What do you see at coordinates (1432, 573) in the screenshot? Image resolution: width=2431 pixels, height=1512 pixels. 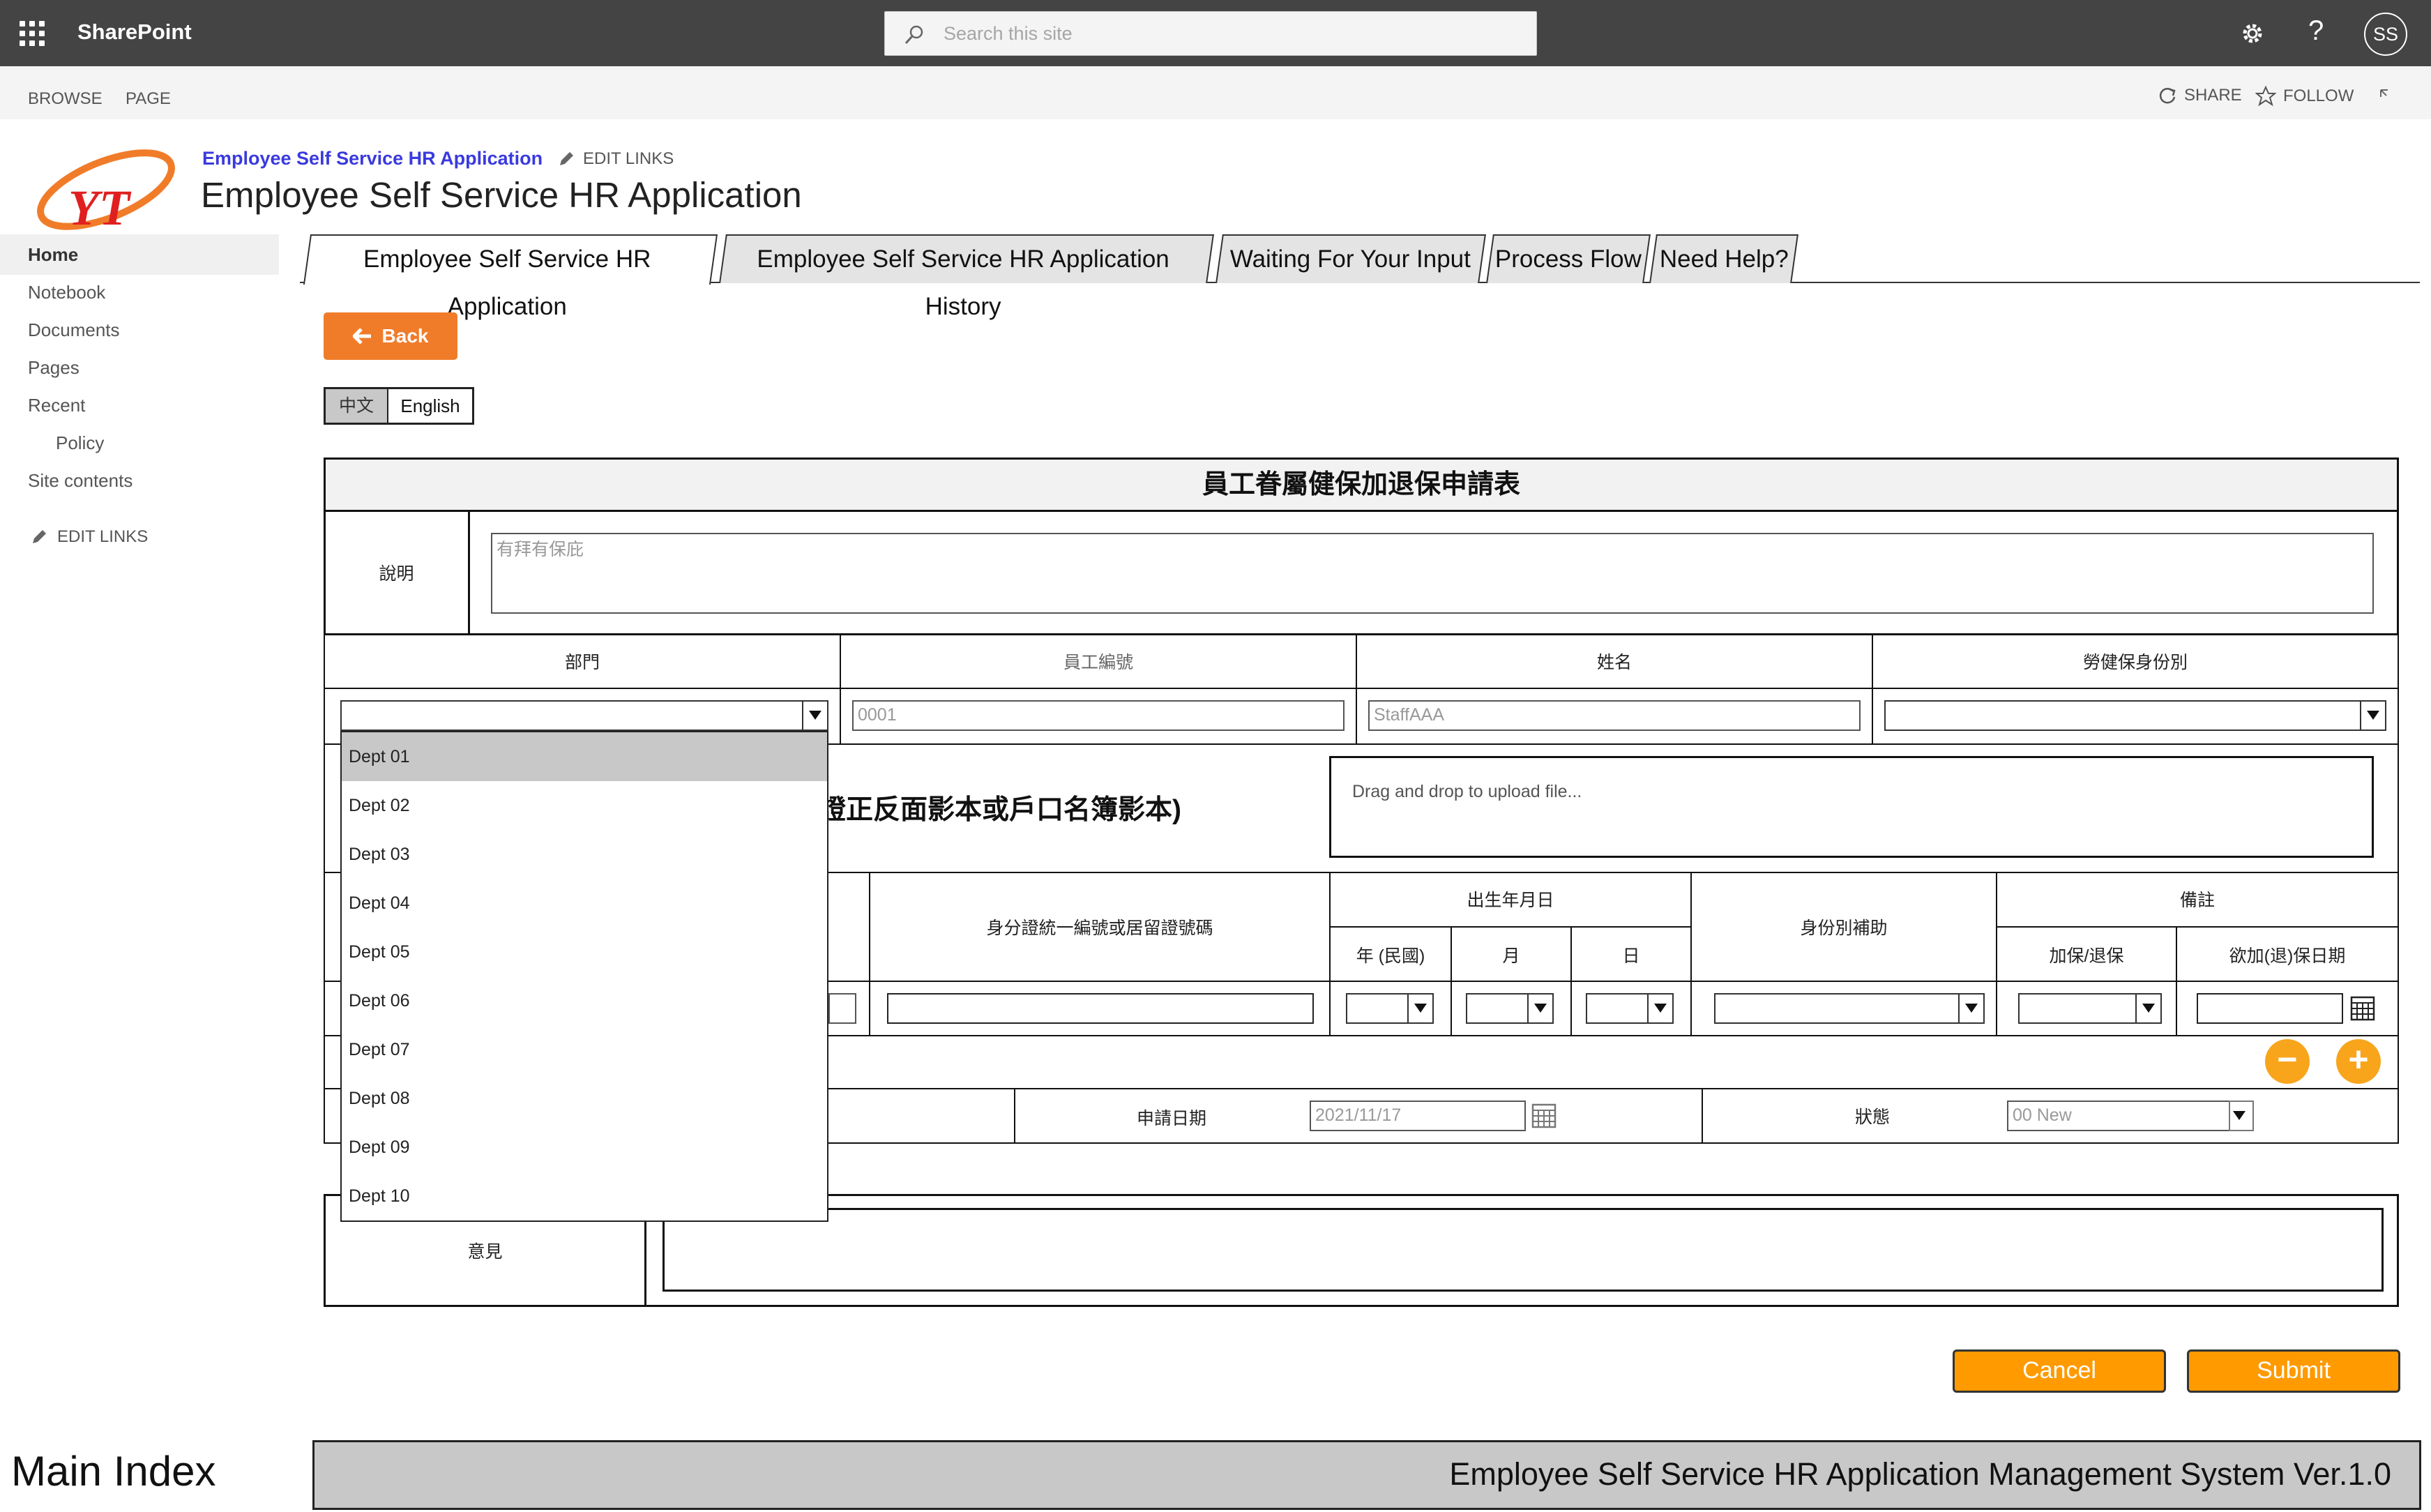 I see `description-textarea: 有拜有保庇` at bounding box center [1432, 573].